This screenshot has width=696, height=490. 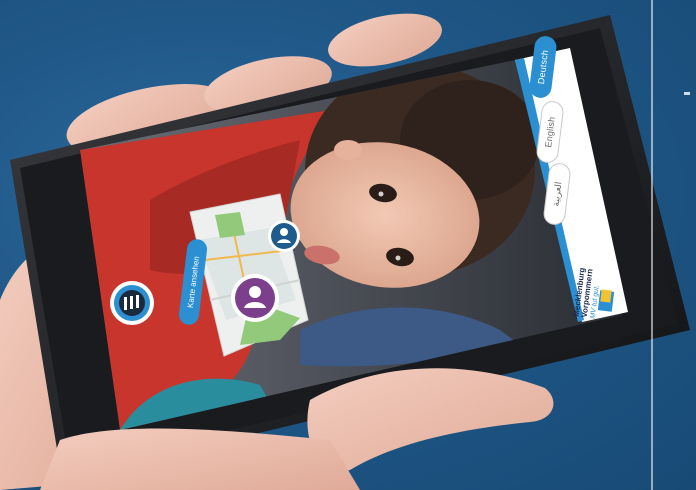 I want to click on background-mark, so click(x=687, y=93).